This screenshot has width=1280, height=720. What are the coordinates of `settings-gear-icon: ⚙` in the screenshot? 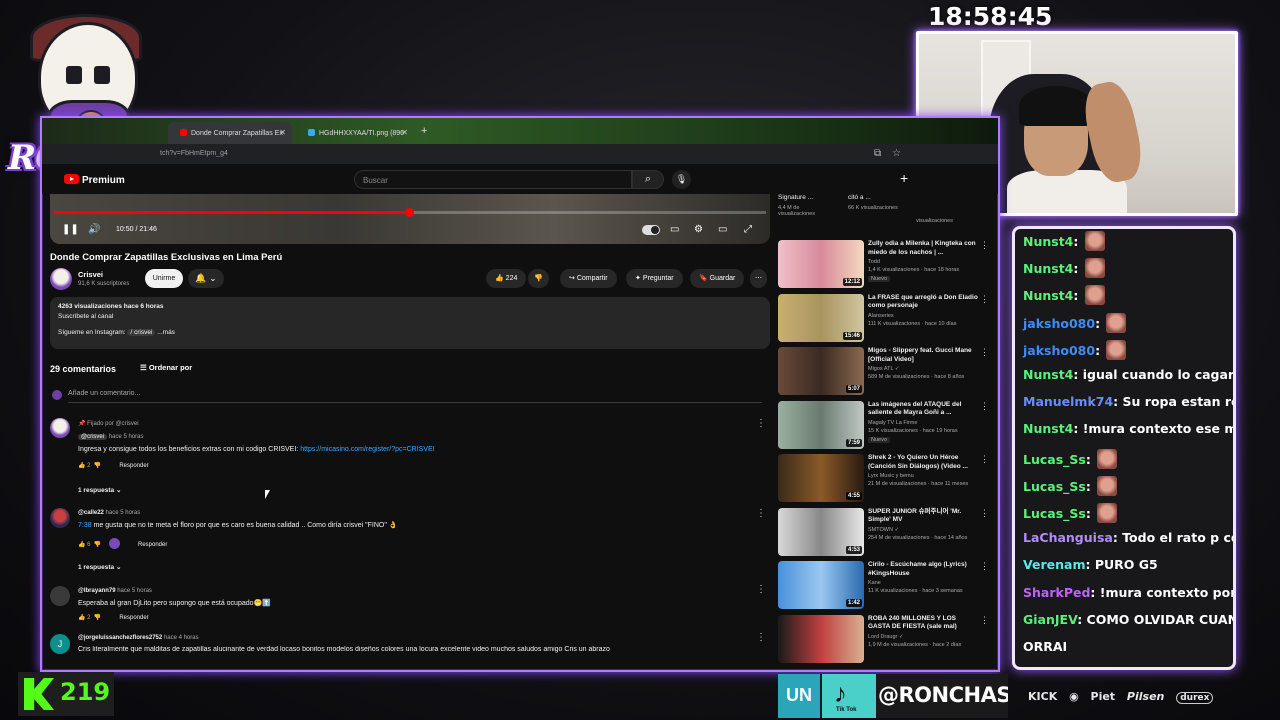 It's located at (698, 229).